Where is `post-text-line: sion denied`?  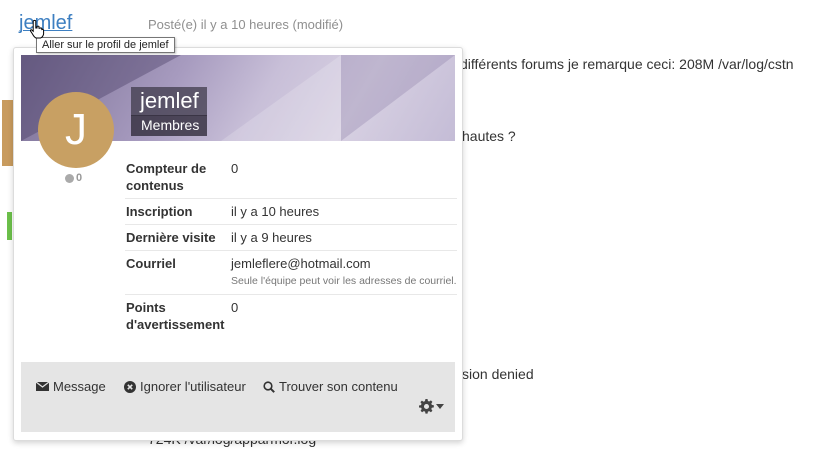 post-text-line: sion denied is located at coordinates (498, 374).